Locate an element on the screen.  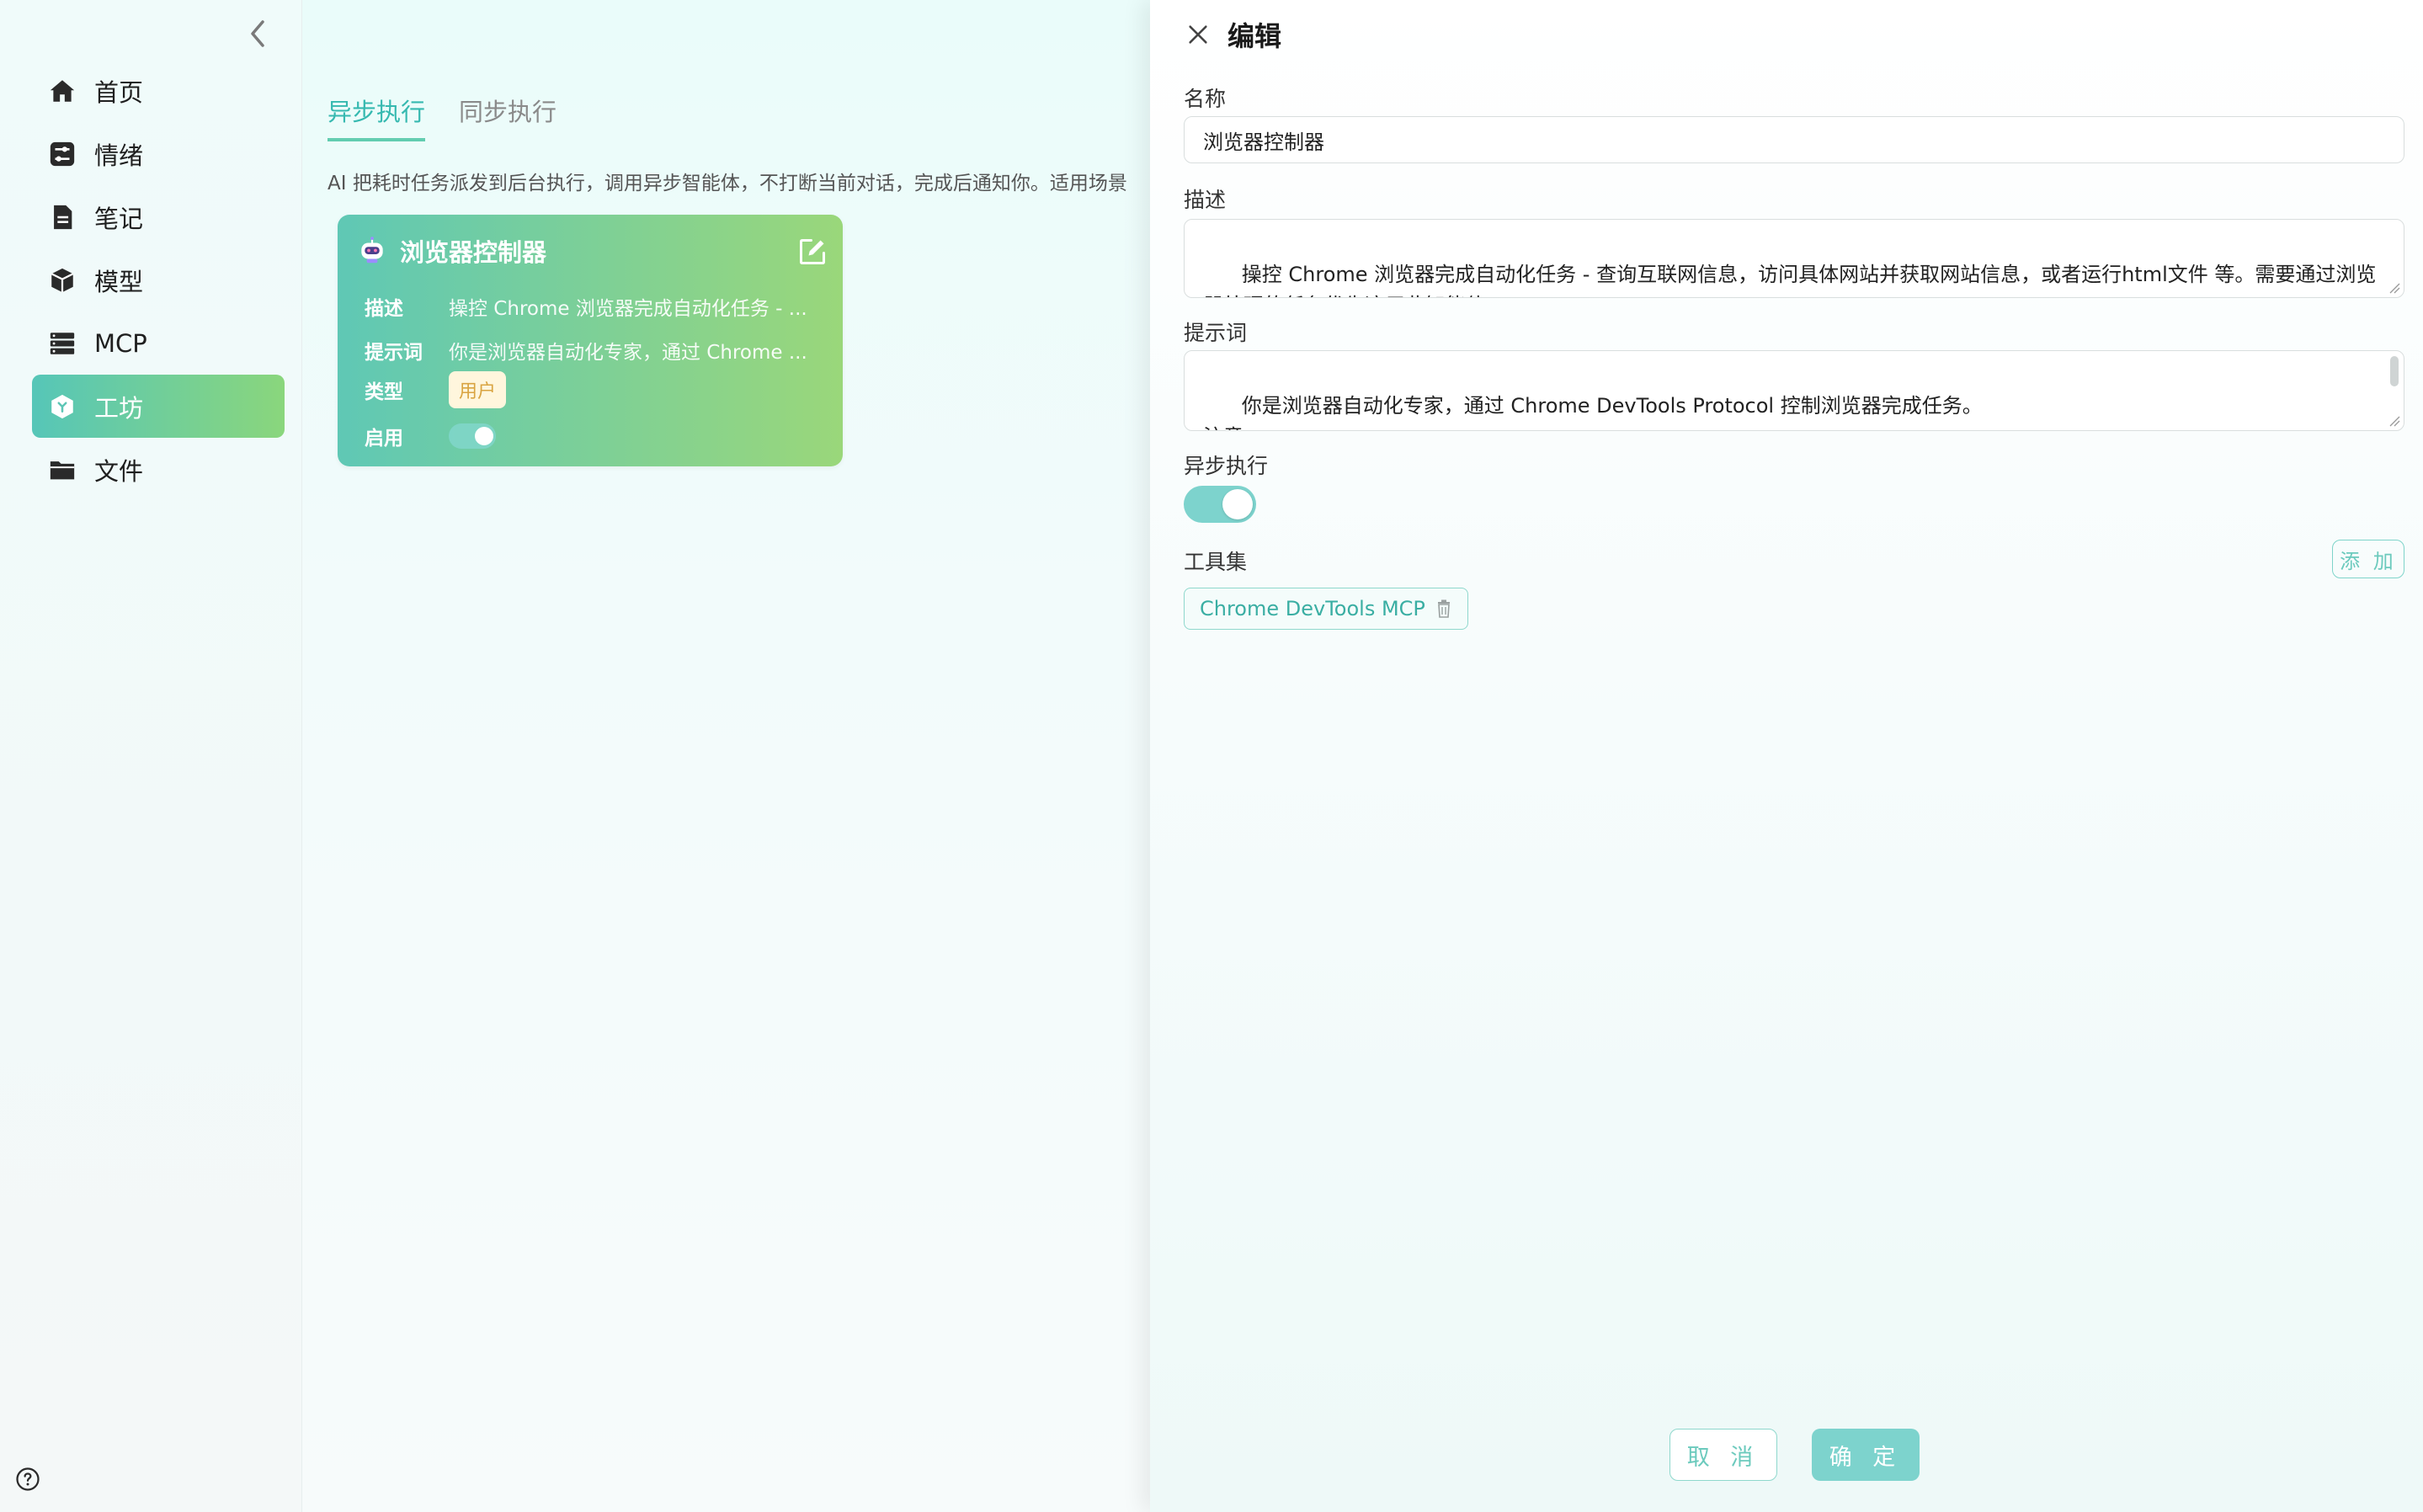
cube-icon is located at coordinates (62, 280).